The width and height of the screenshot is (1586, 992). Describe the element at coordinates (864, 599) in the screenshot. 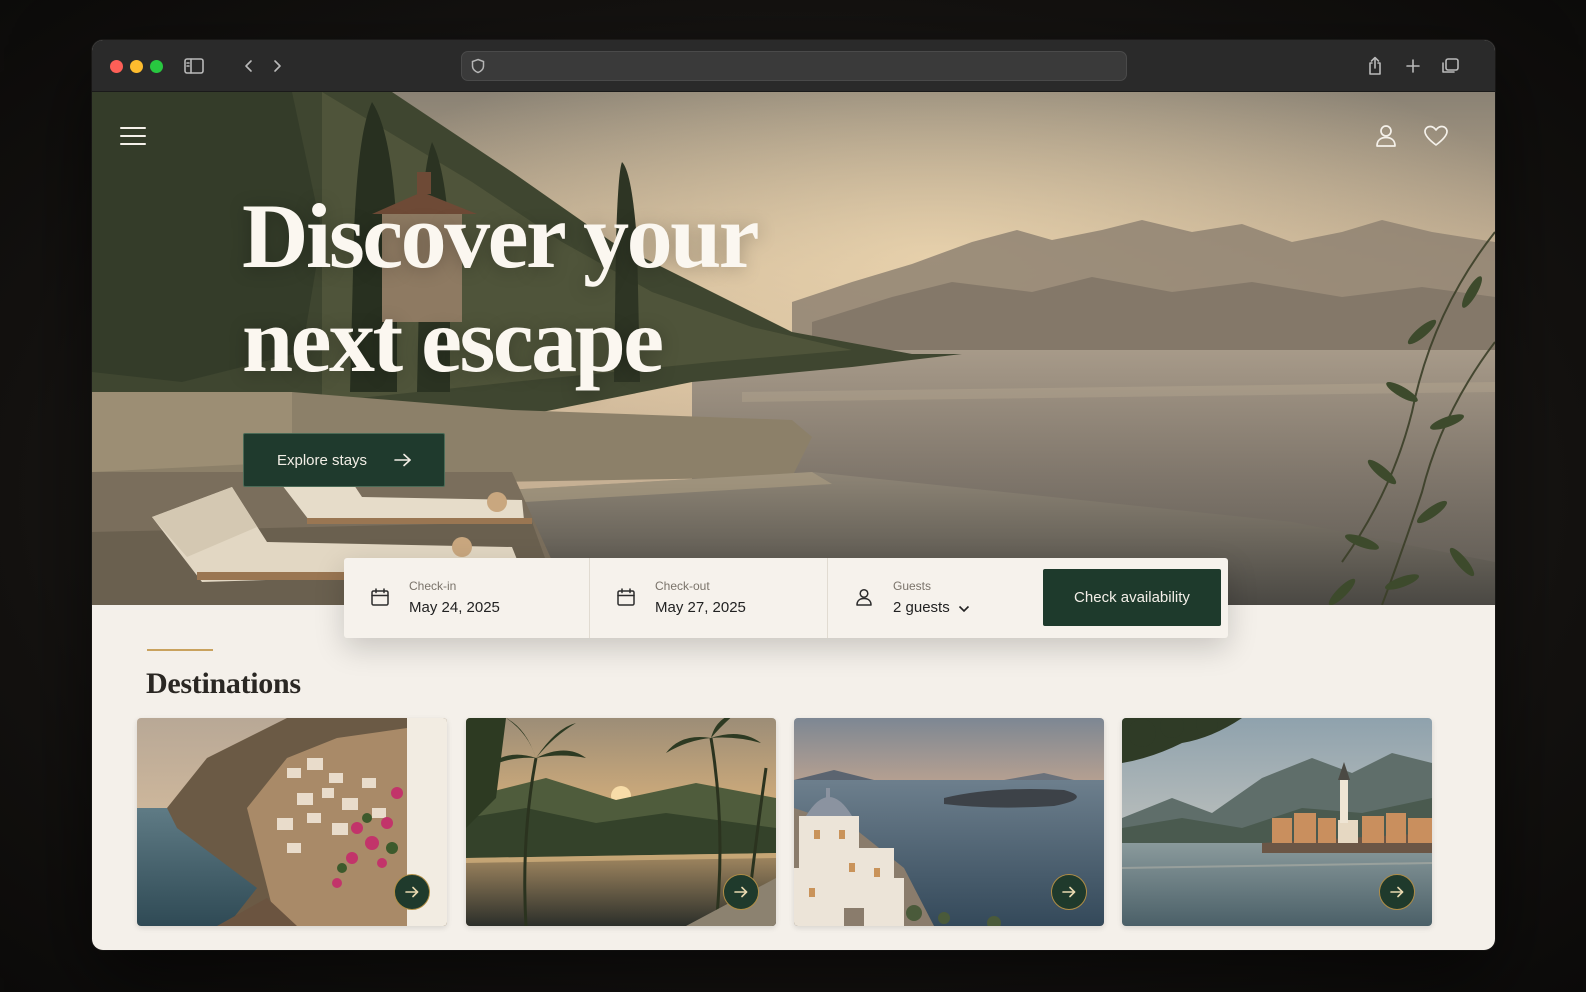

I see `person-icon` at that location.